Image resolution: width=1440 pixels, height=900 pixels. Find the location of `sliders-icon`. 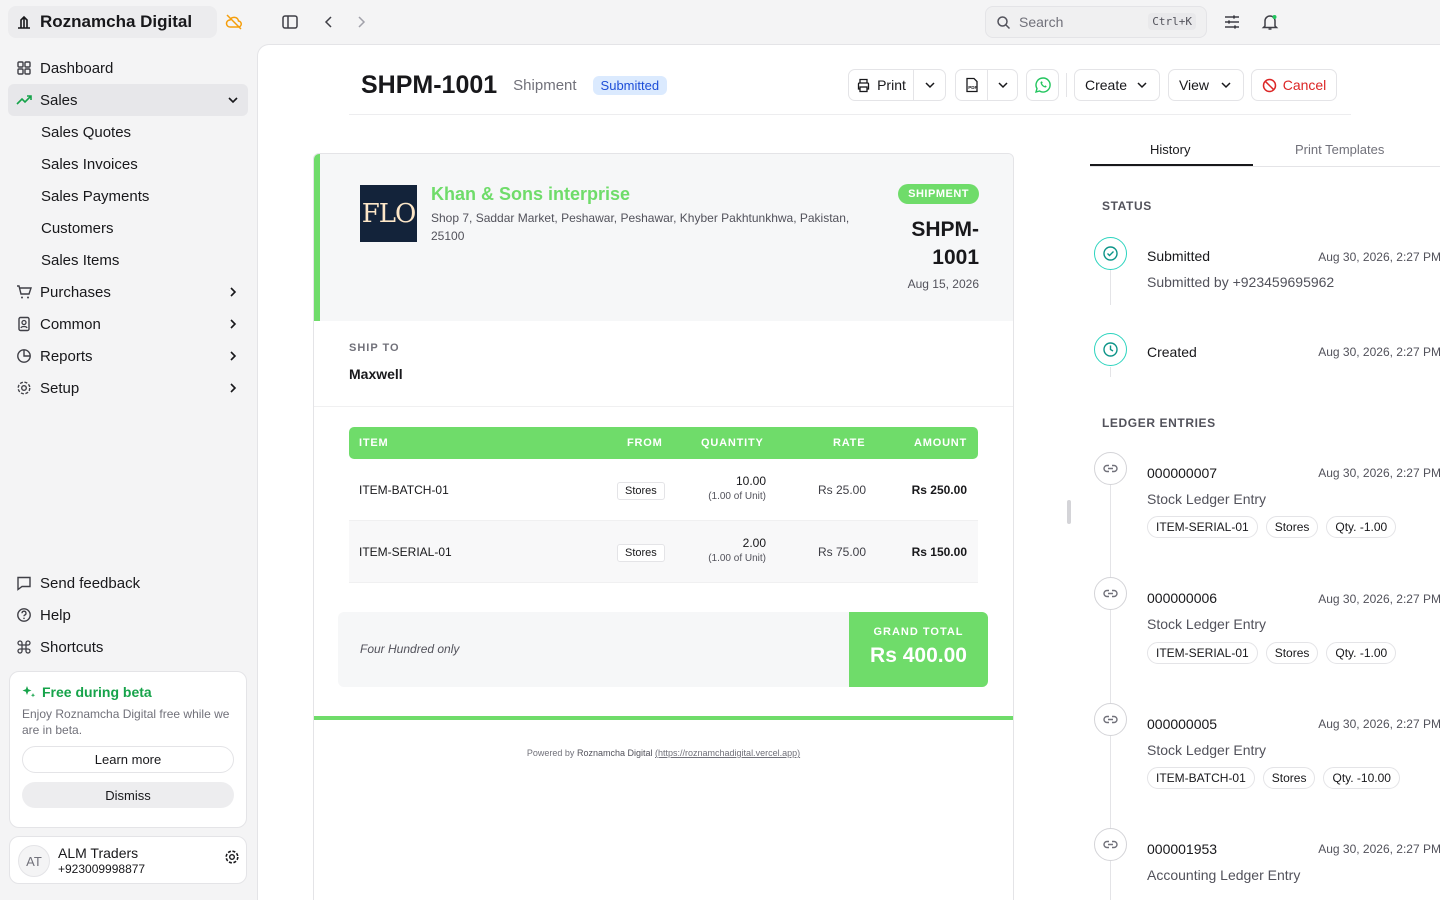

sliders-icon is located at coordinates (1232, 22).